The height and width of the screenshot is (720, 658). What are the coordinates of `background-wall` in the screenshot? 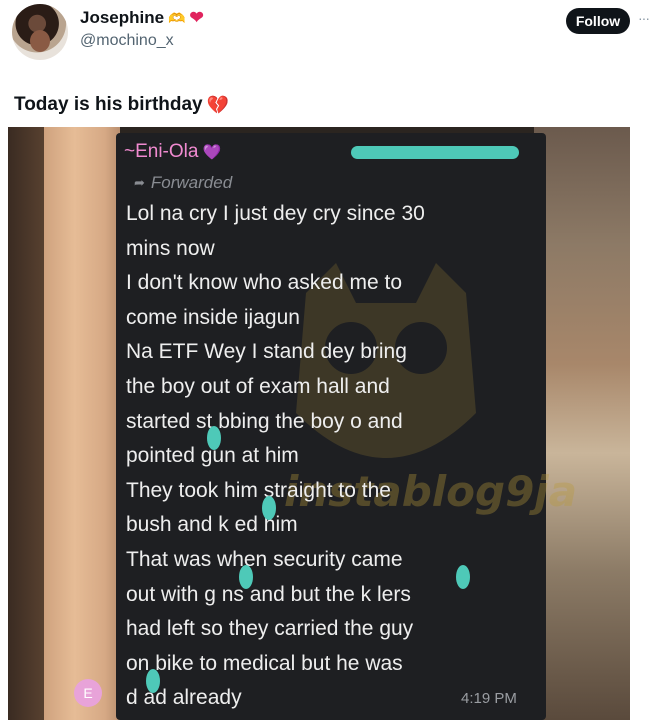 It's located at (582, 423).